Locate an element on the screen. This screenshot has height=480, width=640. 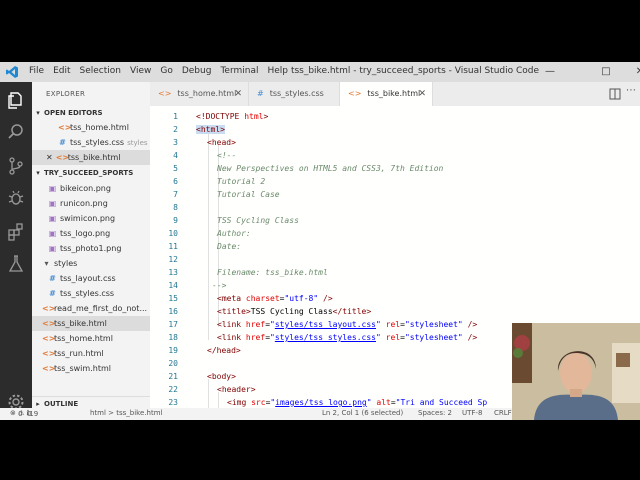
code-line: <title>TSS Cycling Class</title> is located at coordinates (294, 311).